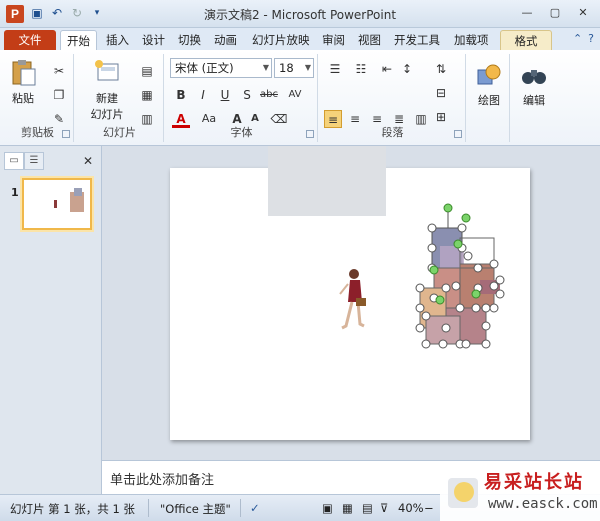  I want to click on tab-developer: 开发工具, so click(417, 40).